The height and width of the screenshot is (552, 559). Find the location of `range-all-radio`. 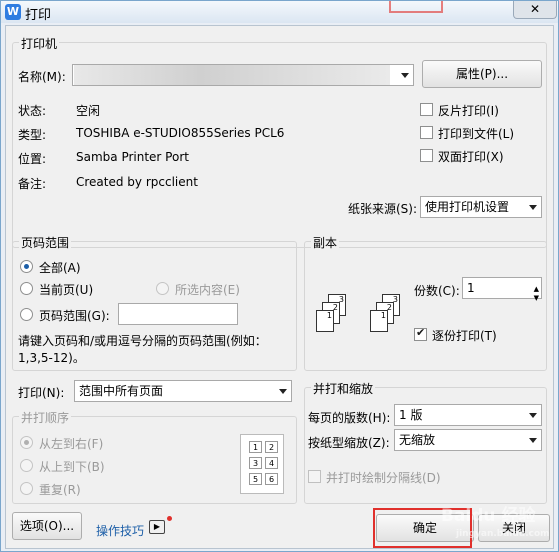

range-all-radio is located at coordinates (26, 266).